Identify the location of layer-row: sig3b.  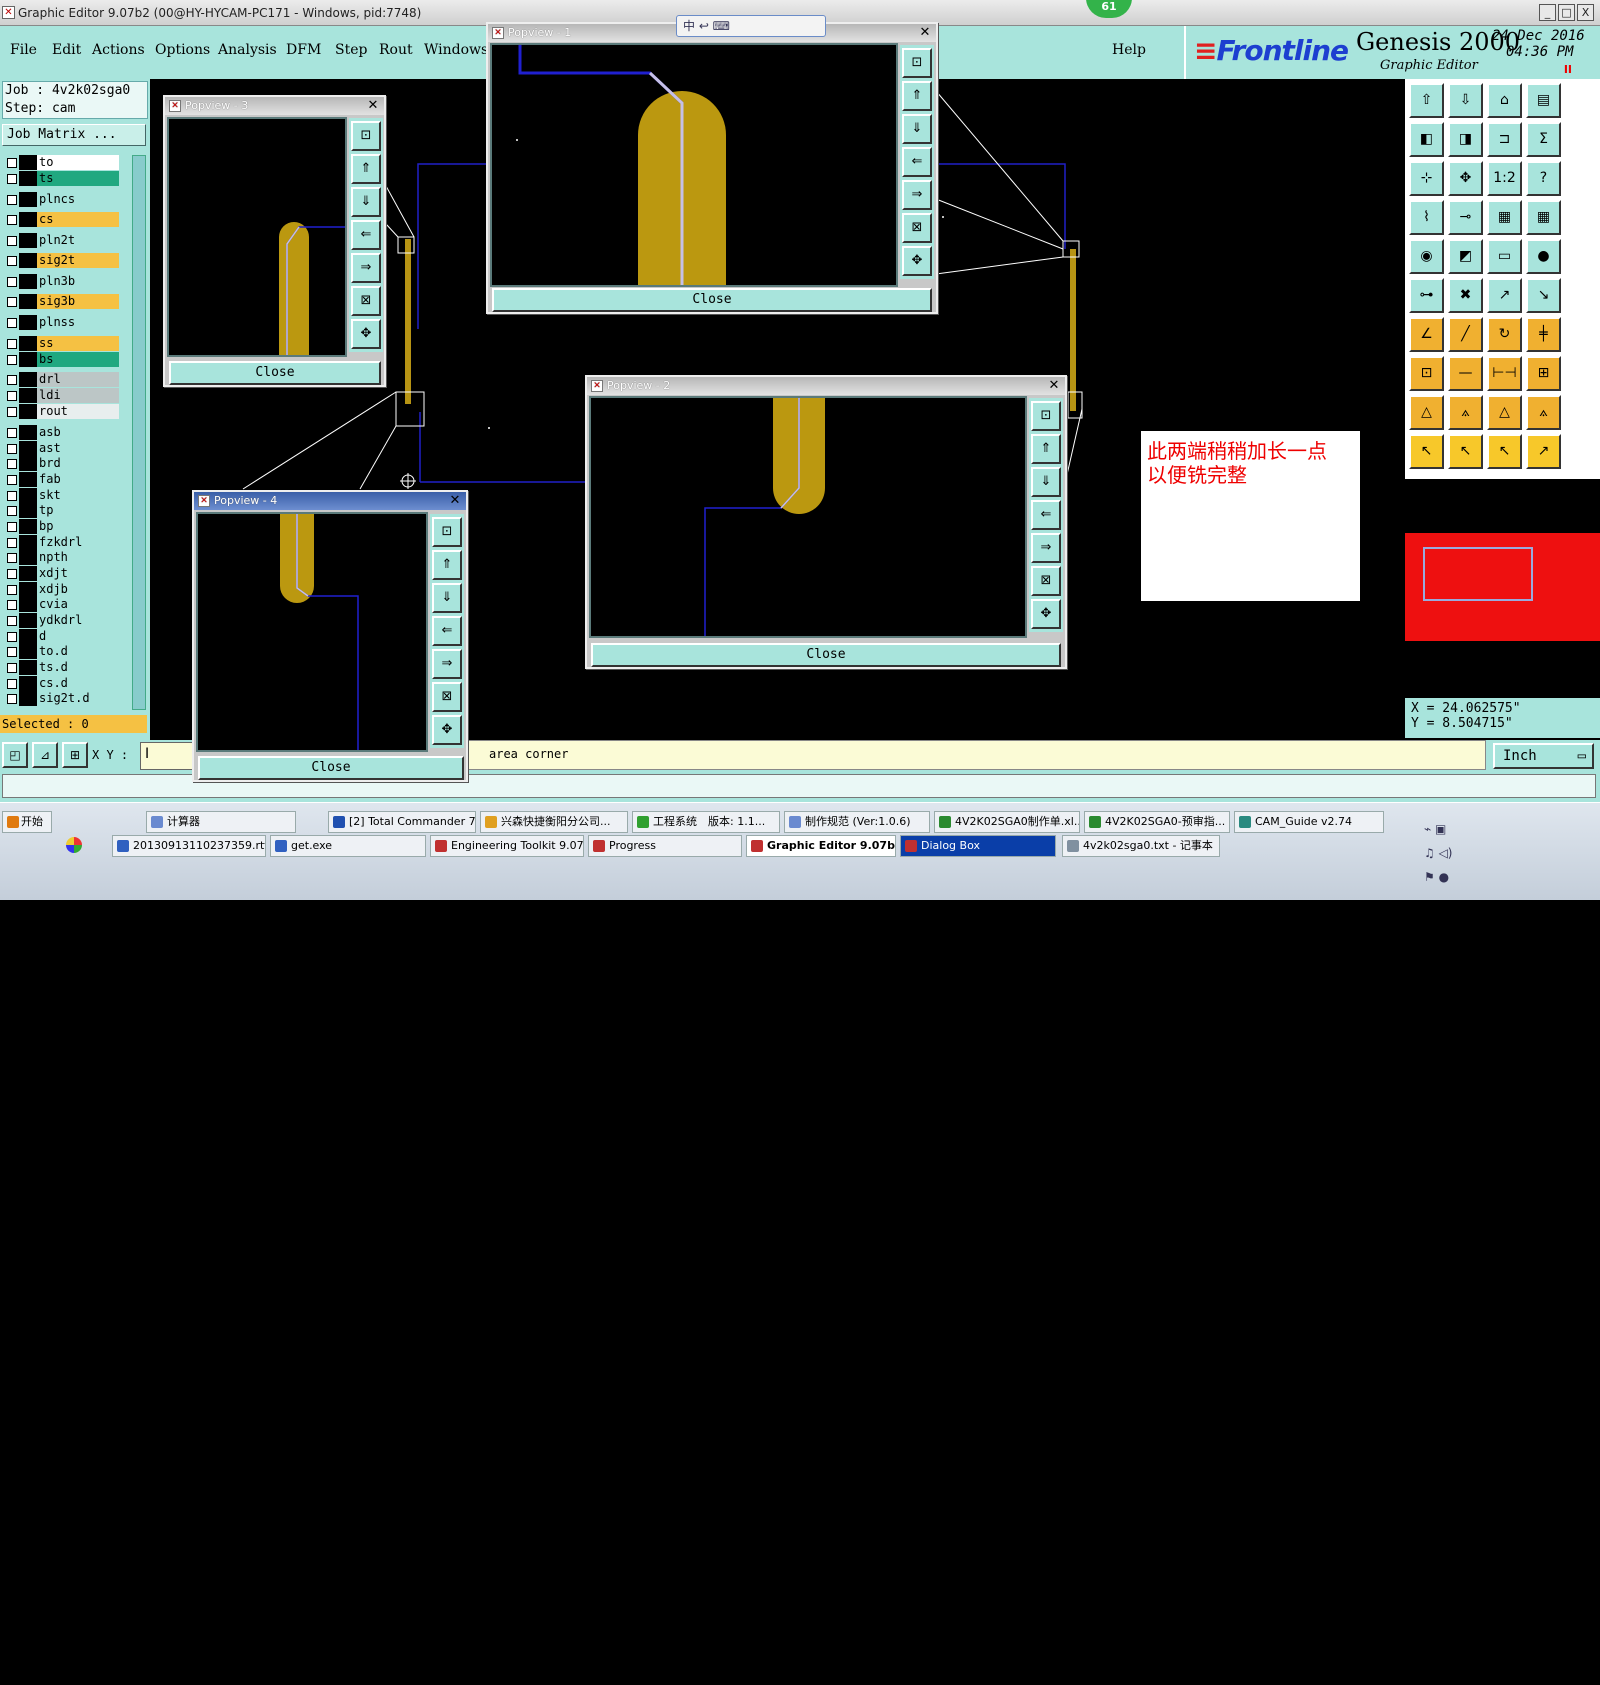
(62, 301).